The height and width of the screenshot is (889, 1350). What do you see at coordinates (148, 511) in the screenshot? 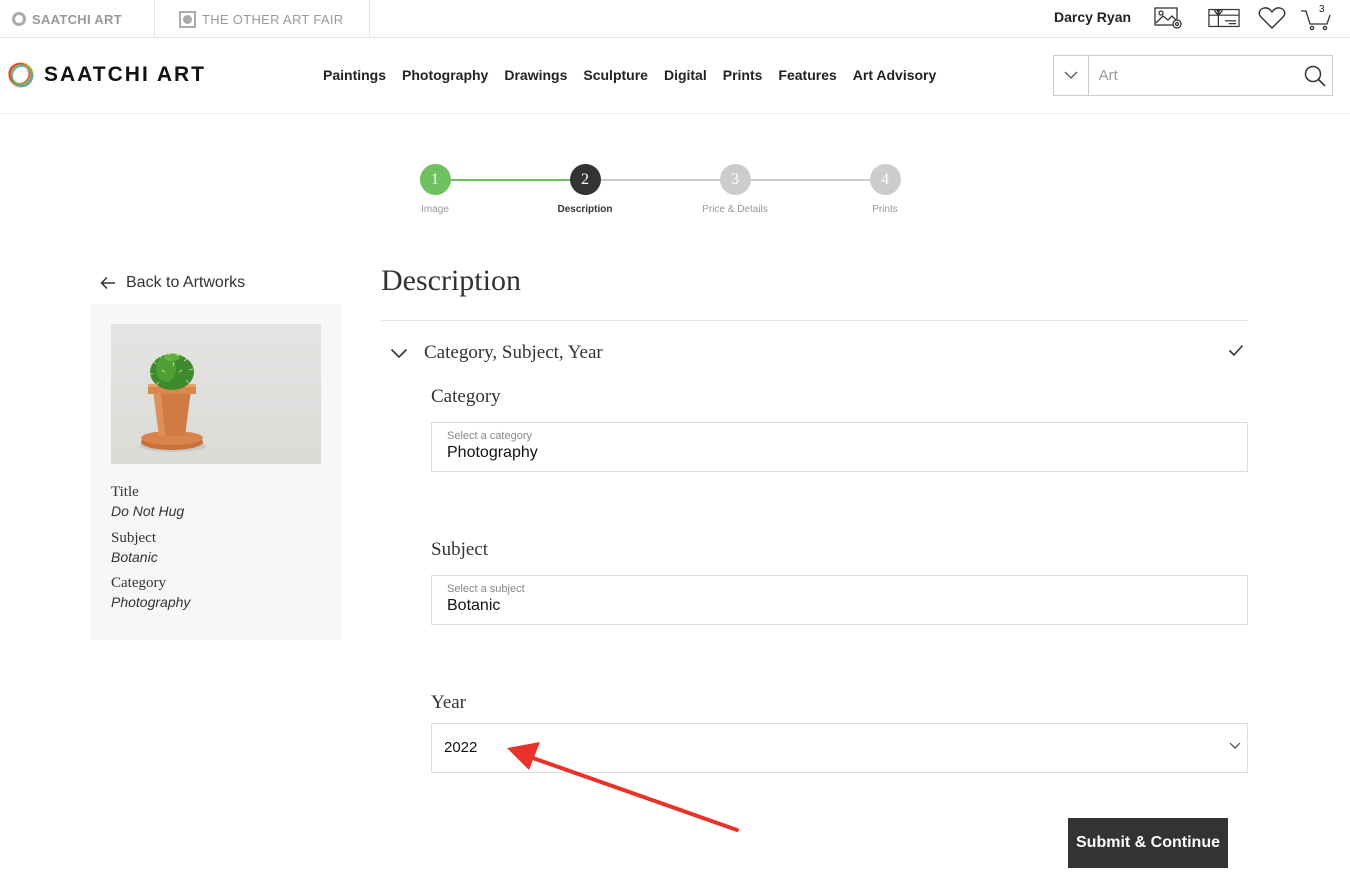
I see `meta-value: Do Not Hug` at bounding box center [148, 511].